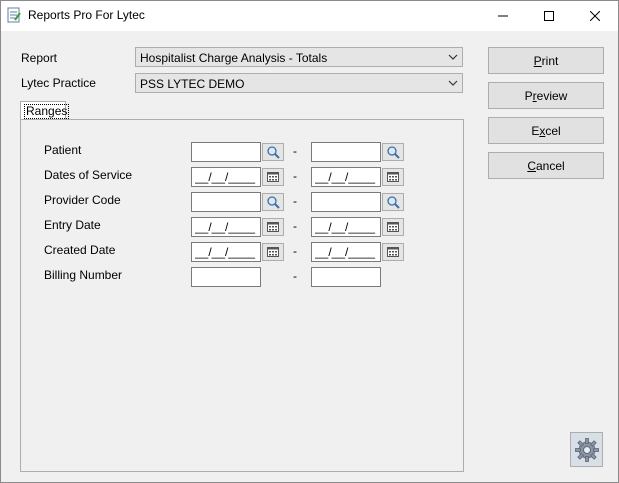 The image size is (619, 483). I want to click on window-title: Reports Pro For Lytec, so click(86, 15).